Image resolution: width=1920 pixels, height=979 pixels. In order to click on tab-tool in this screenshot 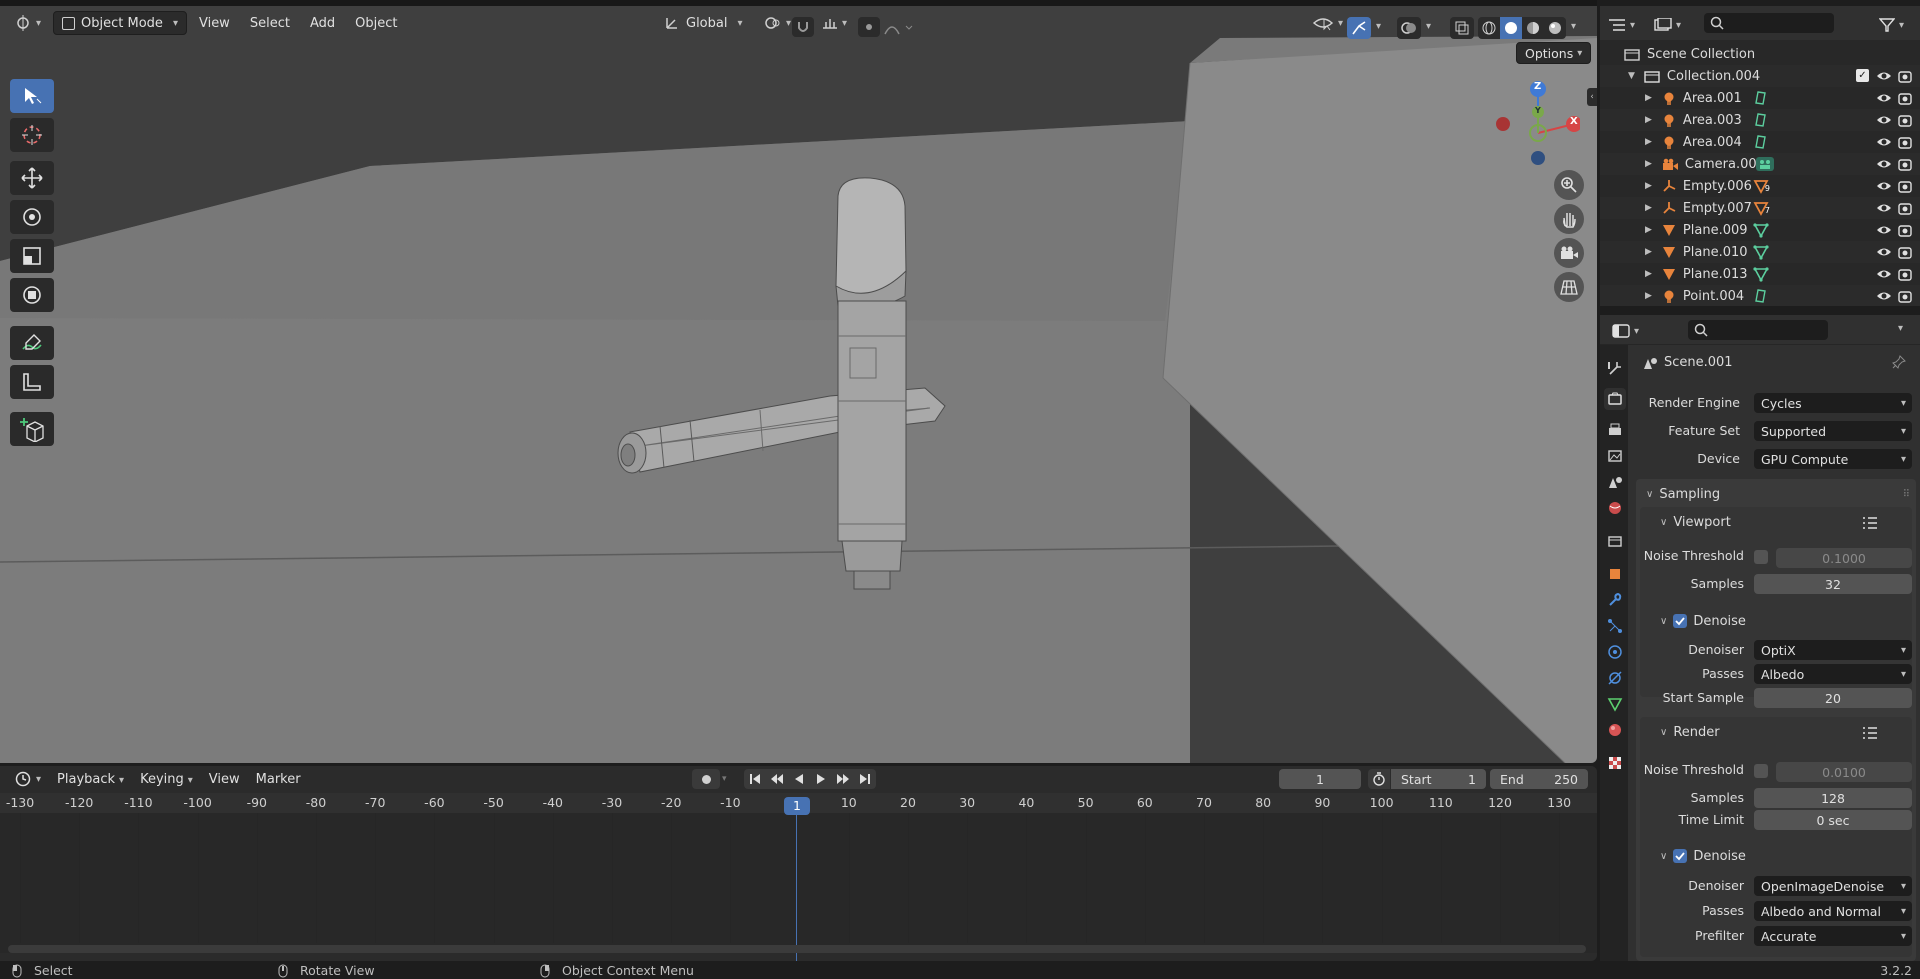, I will do `click(1615, 368)`.